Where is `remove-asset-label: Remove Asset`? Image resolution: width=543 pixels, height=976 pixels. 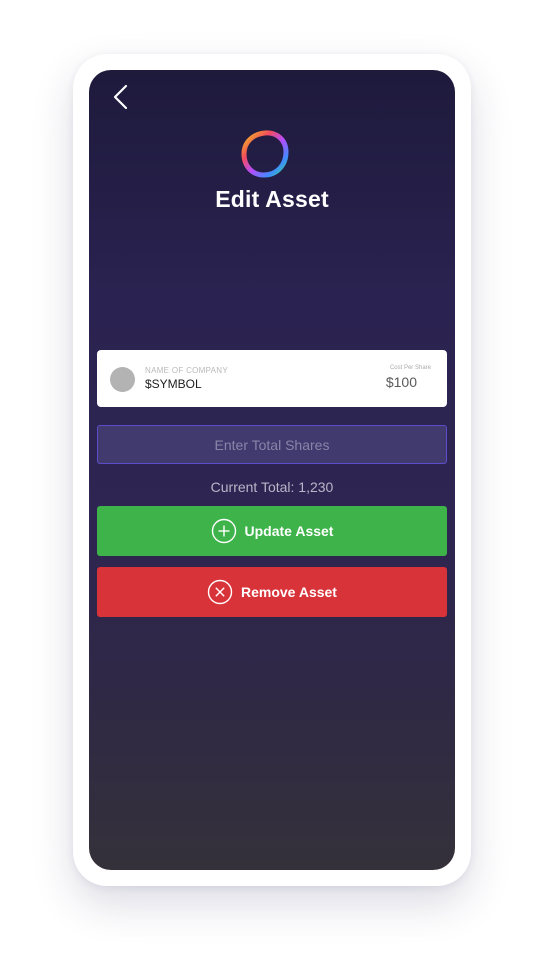 remove-asset-label: Remove Asset is located at coordinates (289, 592).